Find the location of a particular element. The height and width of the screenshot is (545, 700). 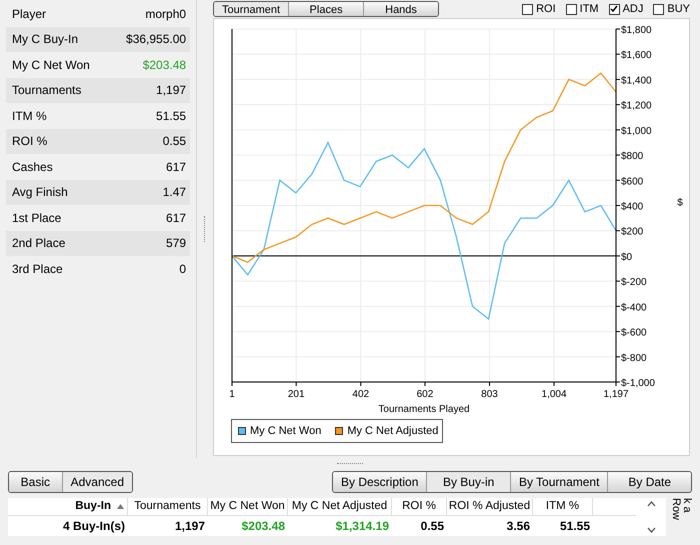

segment-tab: By Buy-in is located at coordinates (468, 482).